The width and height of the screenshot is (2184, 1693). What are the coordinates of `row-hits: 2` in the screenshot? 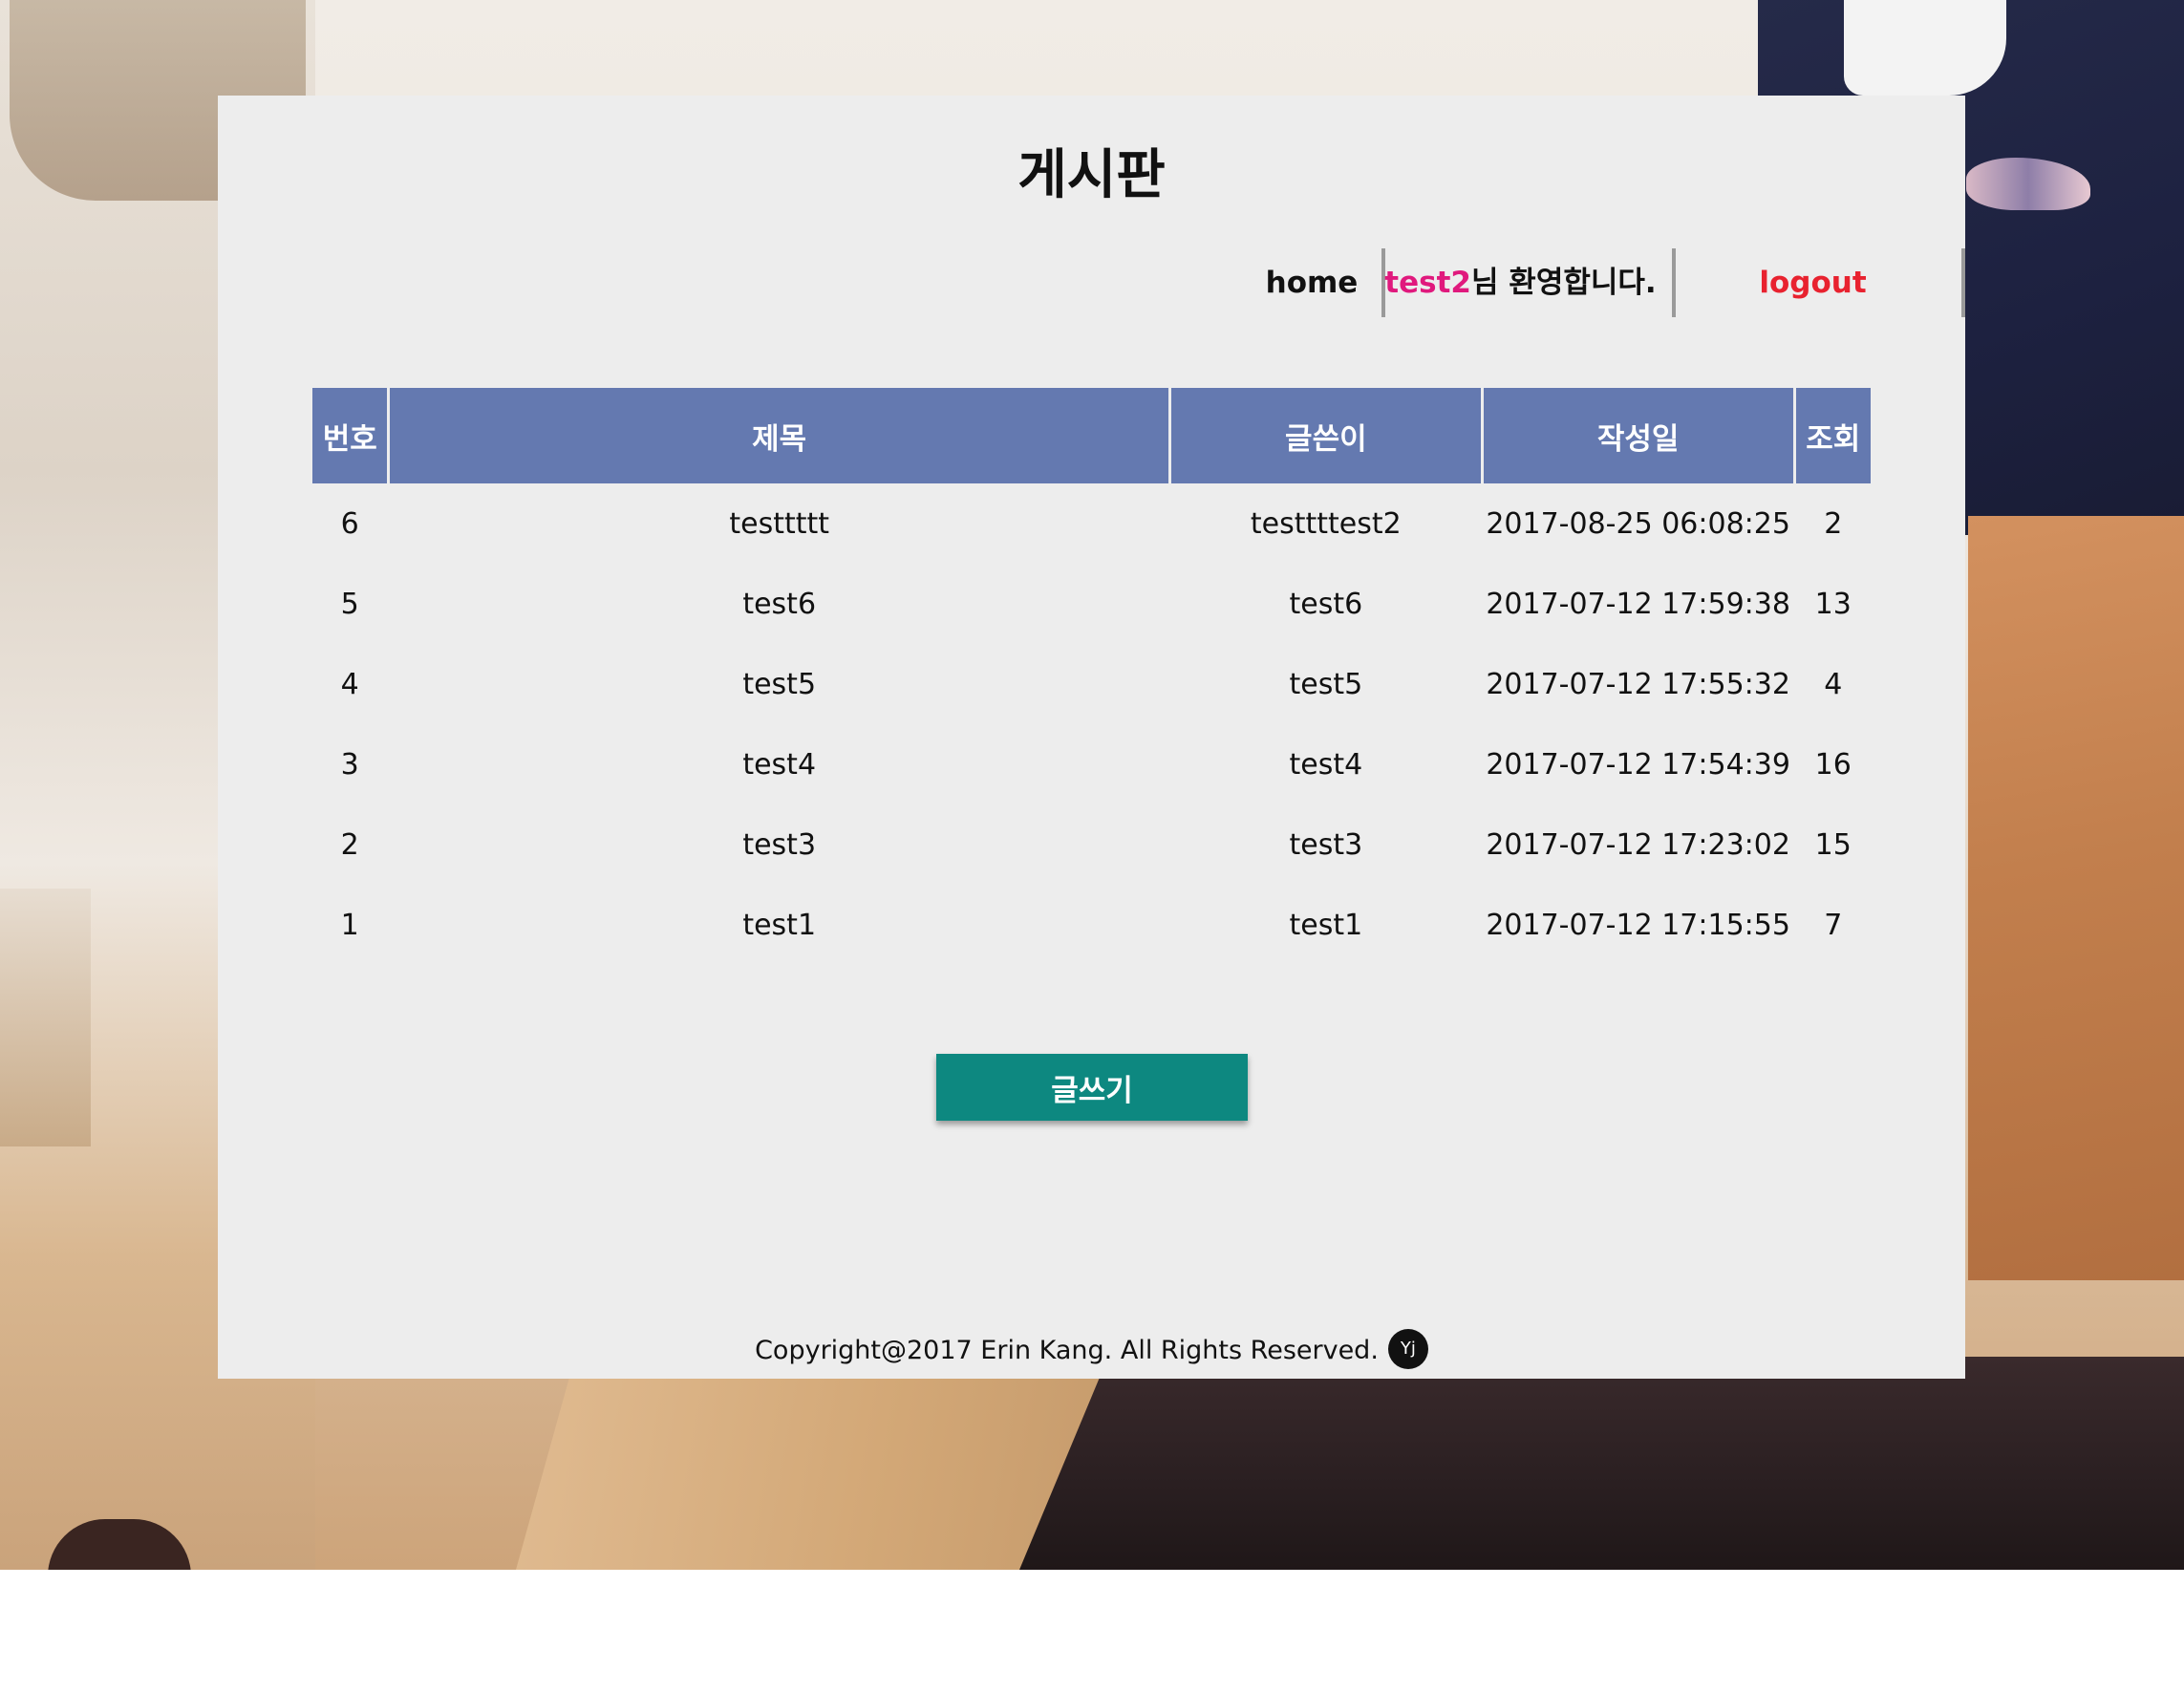 It's located at (1834, 523).